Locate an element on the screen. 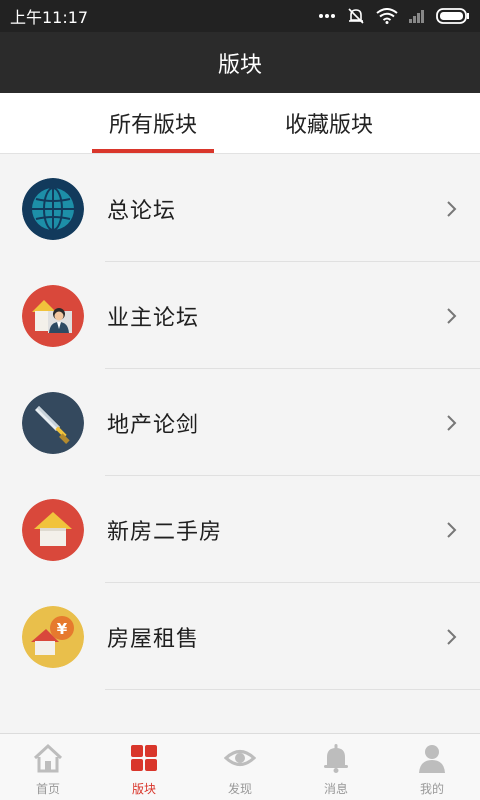 Image resolution: width=480 pixels, height=800 pixels. house-yen-icon: ¥ is located at coordinates (53, 636).